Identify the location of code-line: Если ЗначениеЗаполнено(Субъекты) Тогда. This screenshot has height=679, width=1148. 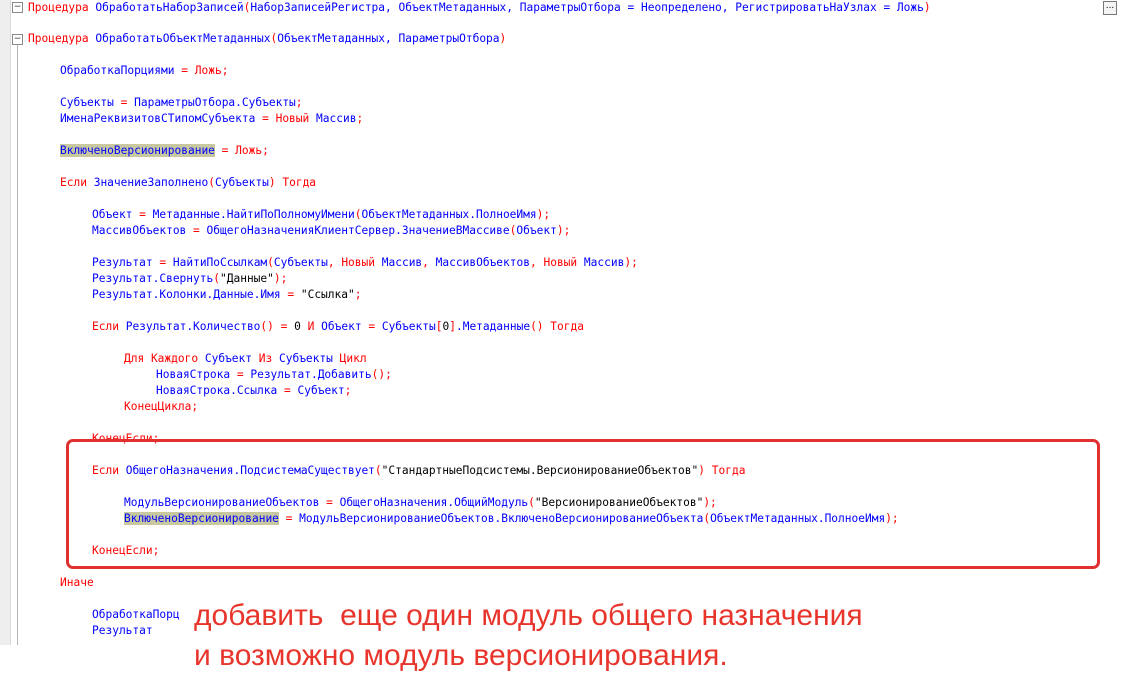
(188, 182).